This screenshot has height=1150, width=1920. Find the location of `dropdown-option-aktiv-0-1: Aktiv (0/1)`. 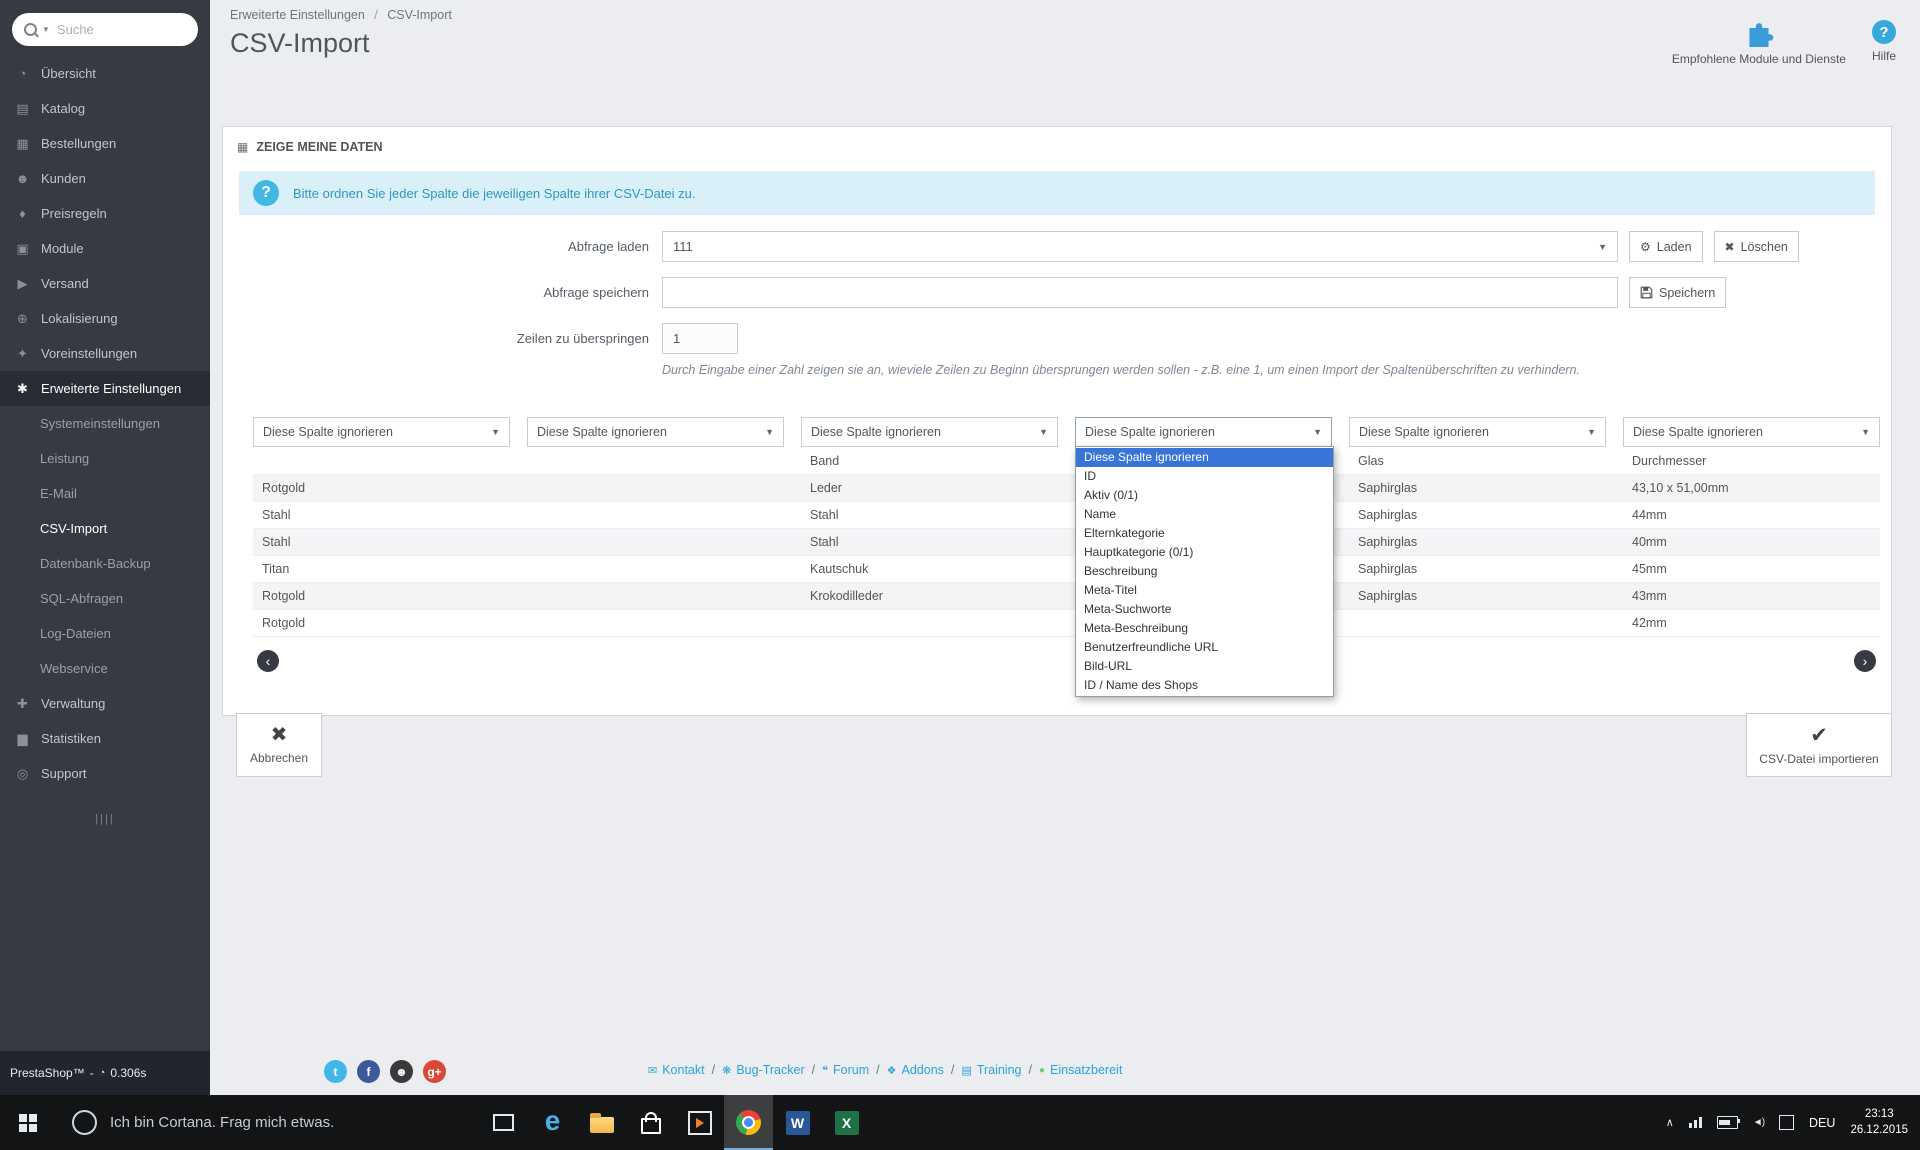

dropdown-option-aktiv-0-1: Aktiv (0/1) is located at coordinates (1204, 495).